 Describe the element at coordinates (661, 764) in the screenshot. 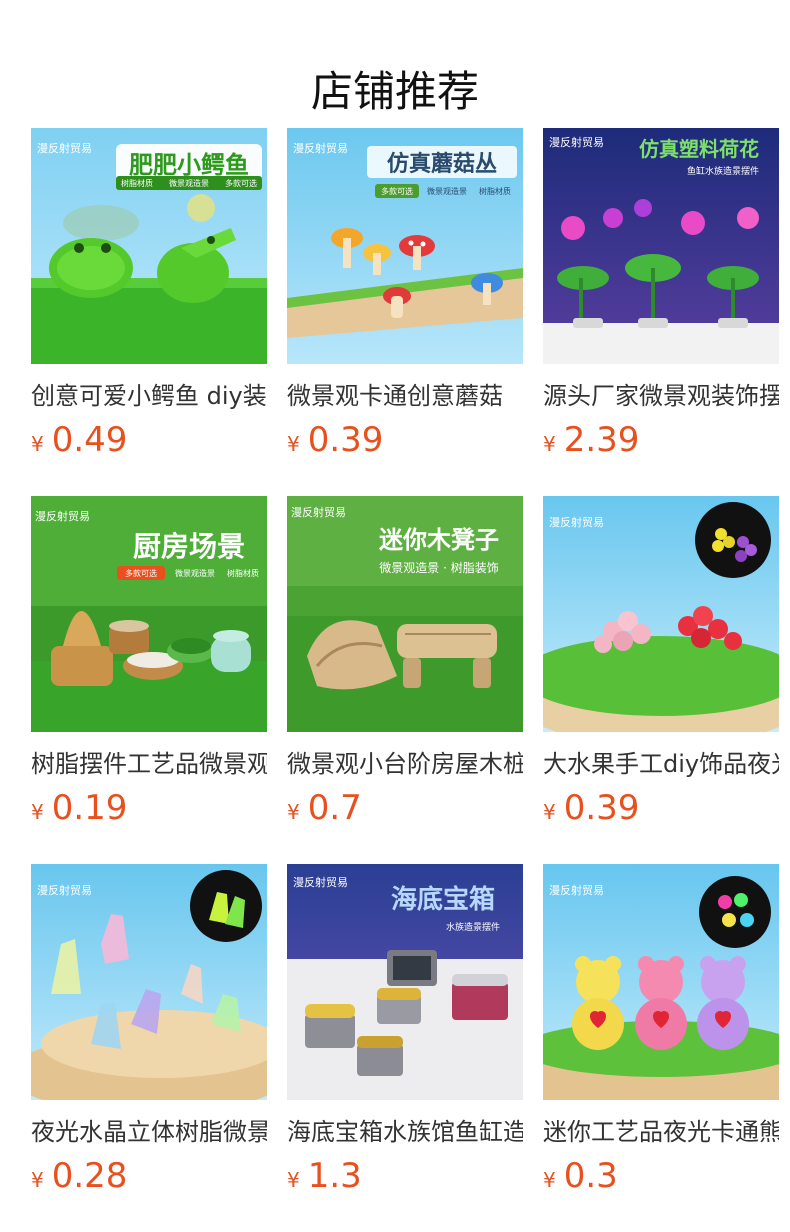

I see `product-name: 大水果手工diy饰品夜光` at that location.